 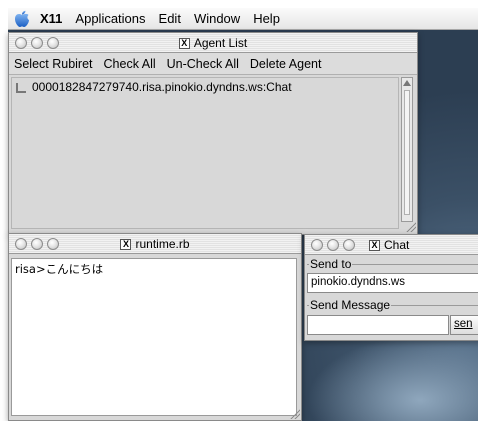 I want to click on message-input, so click(x=378, y=325).